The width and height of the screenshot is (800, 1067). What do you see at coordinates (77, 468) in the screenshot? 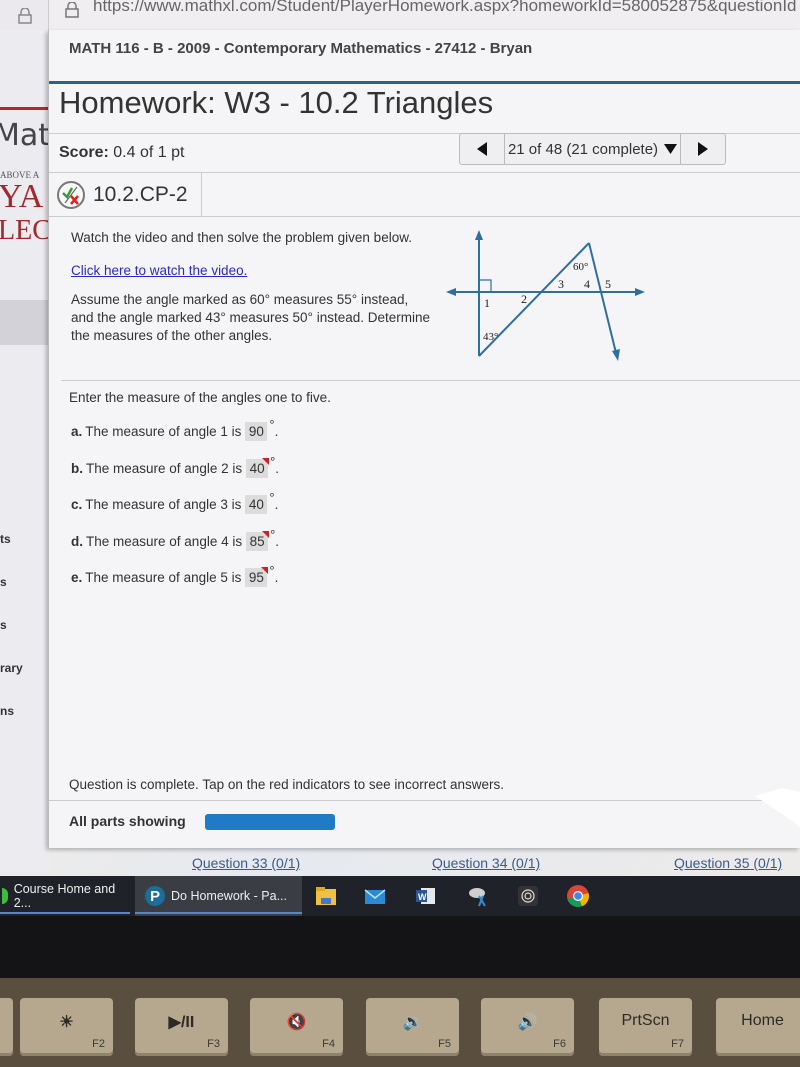
I see `part-letter: b.` at bounding box center [77, 468].